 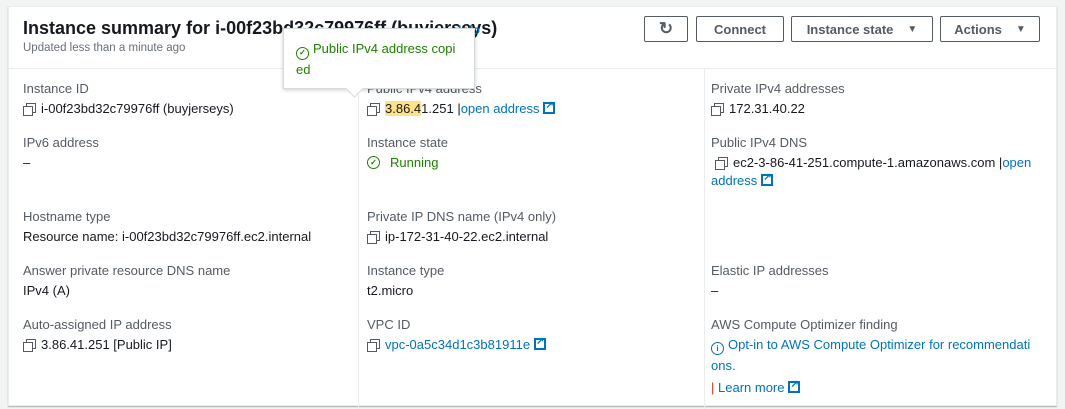 I want to click on field-ipv6: IPv6 address –, so click(x=61, y=152).